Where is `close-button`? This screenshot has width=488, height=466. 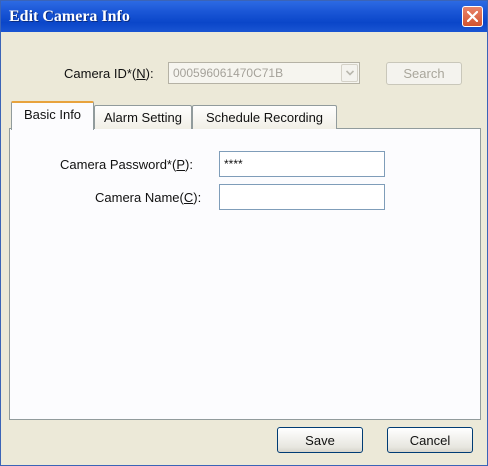 close-button is located at coordinates (472, 16).